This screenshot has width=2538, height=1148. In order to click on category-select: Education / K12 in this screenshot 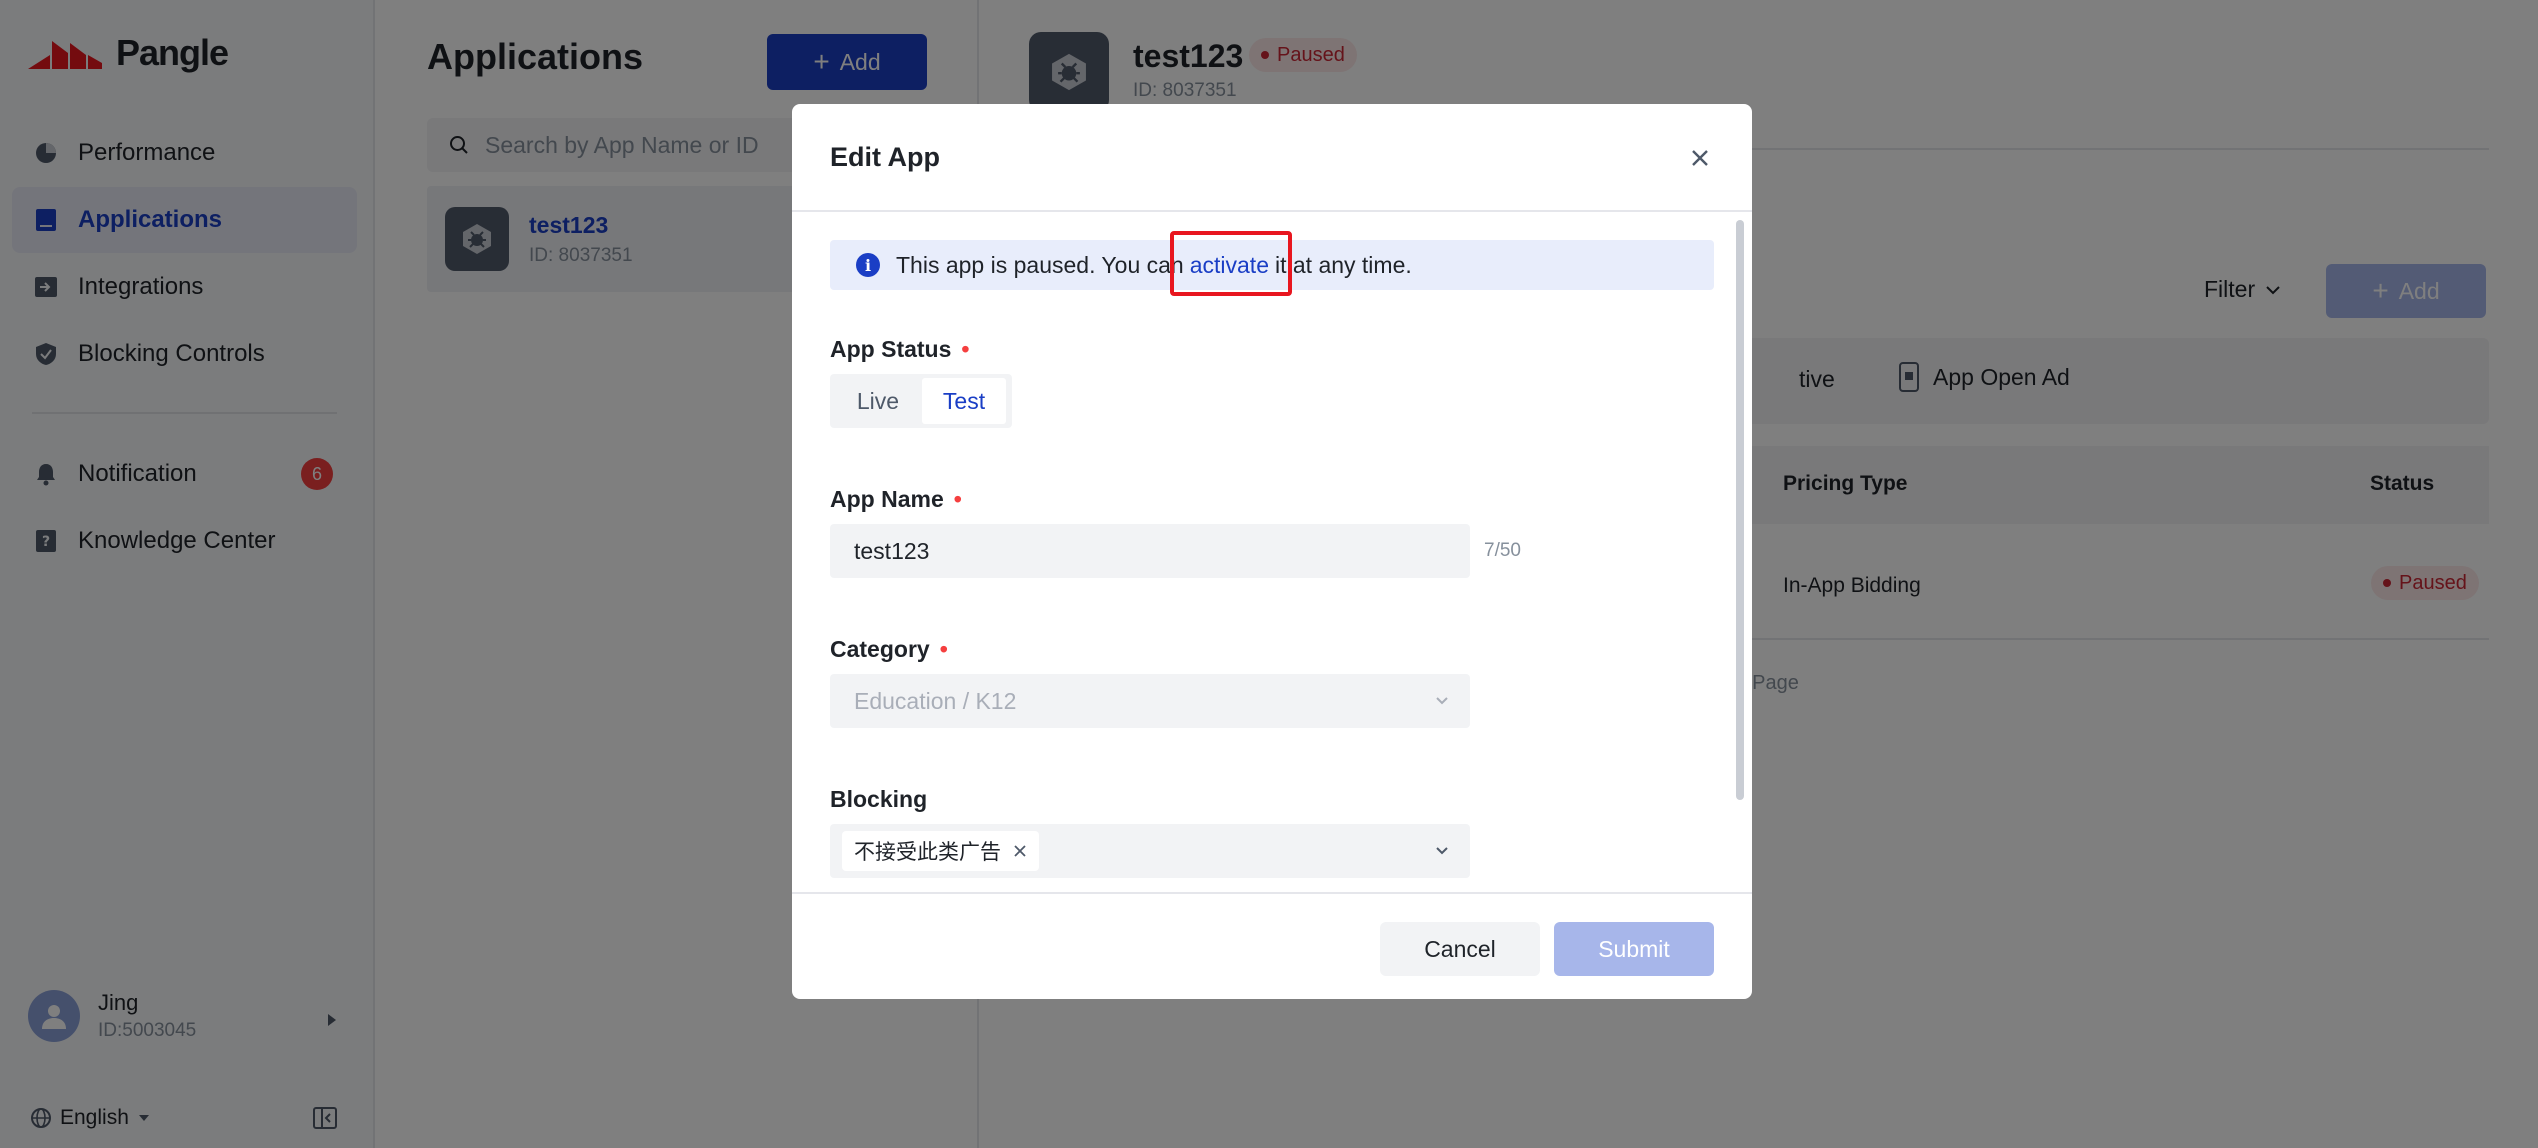, I will do `click(1150, 701)`.